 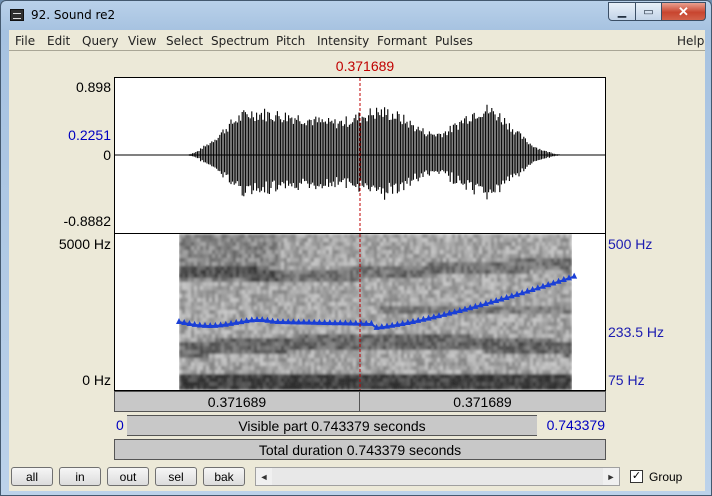 I want to click on menu-pitch: Pitch, so click(x=290, y=41).